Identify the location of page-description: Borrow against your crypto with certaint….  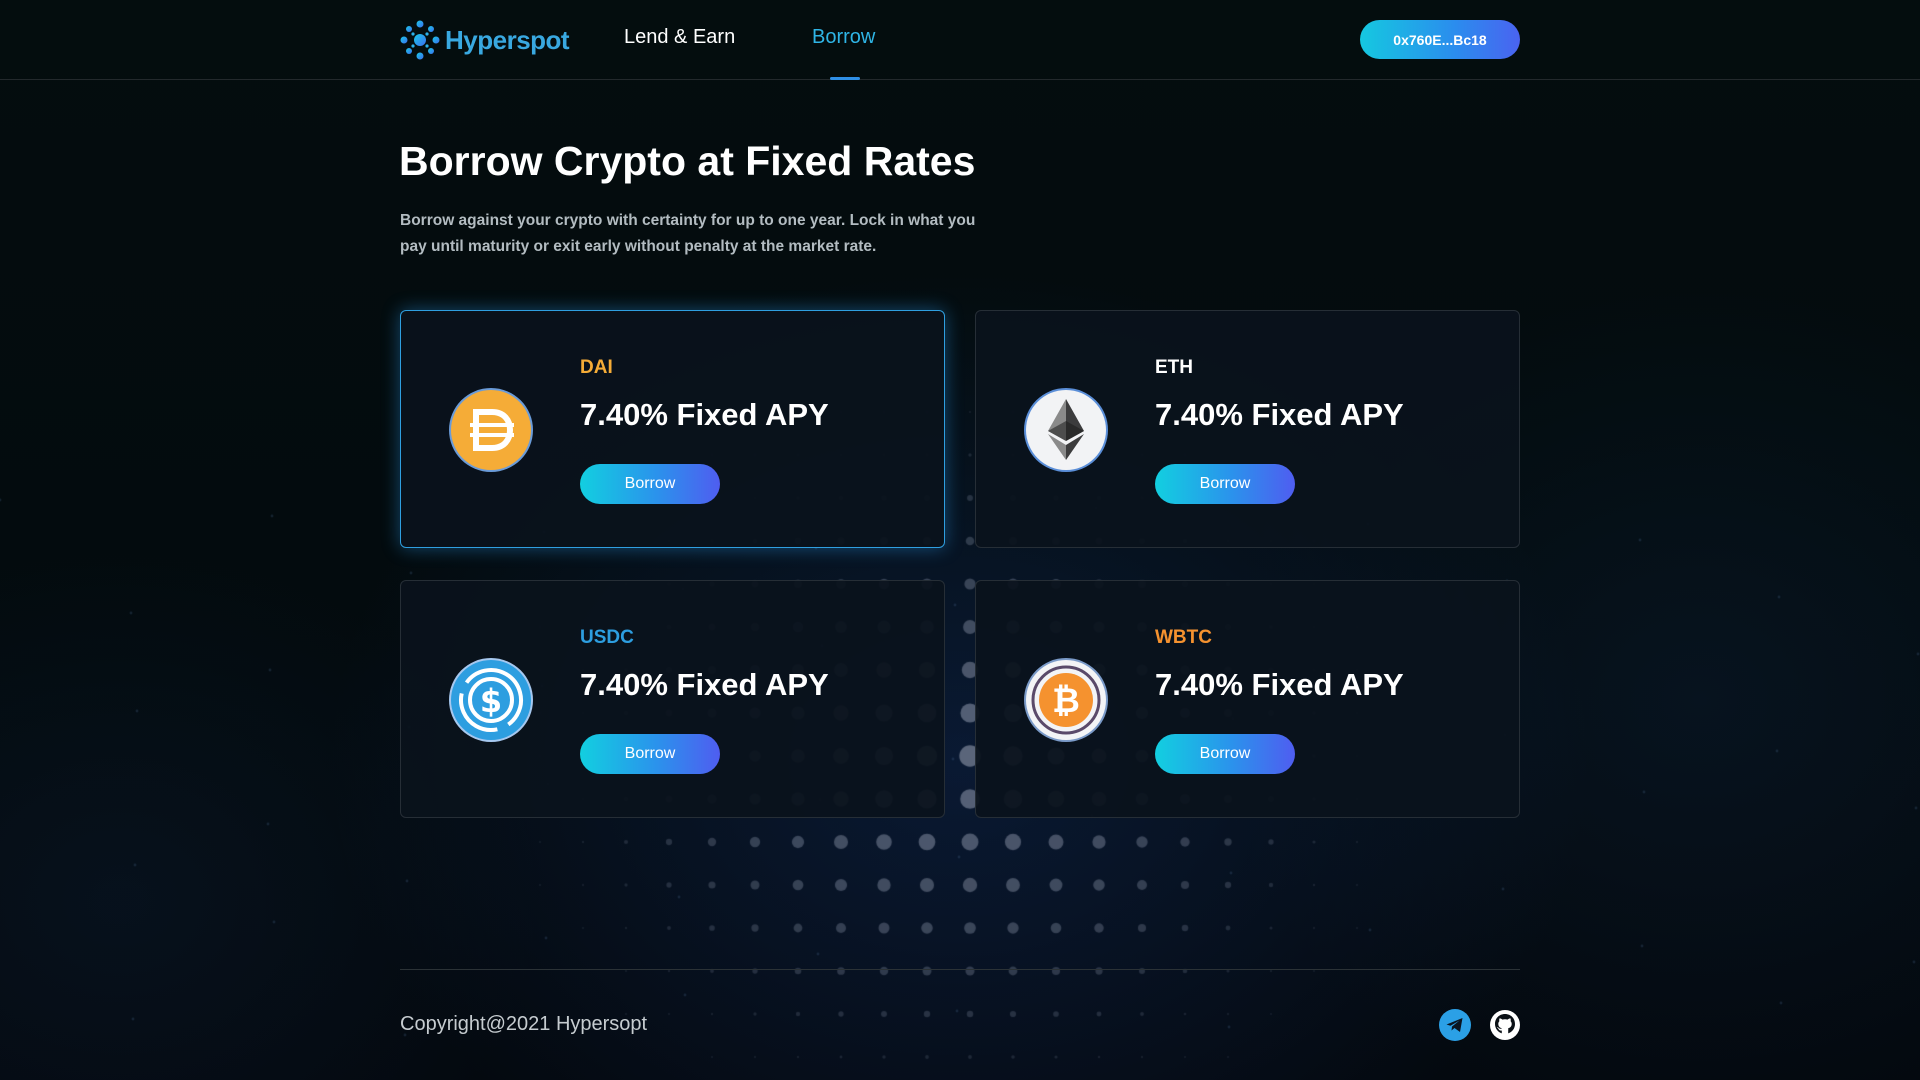
(688, 233).